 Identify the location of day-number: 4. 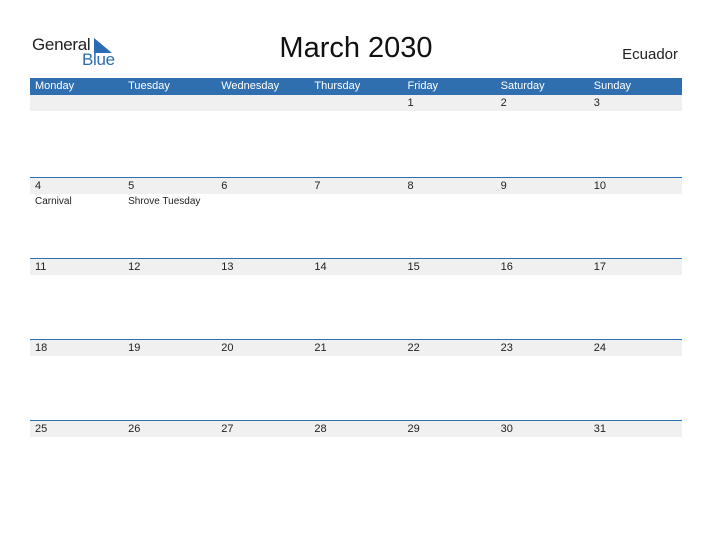
(38, 186).